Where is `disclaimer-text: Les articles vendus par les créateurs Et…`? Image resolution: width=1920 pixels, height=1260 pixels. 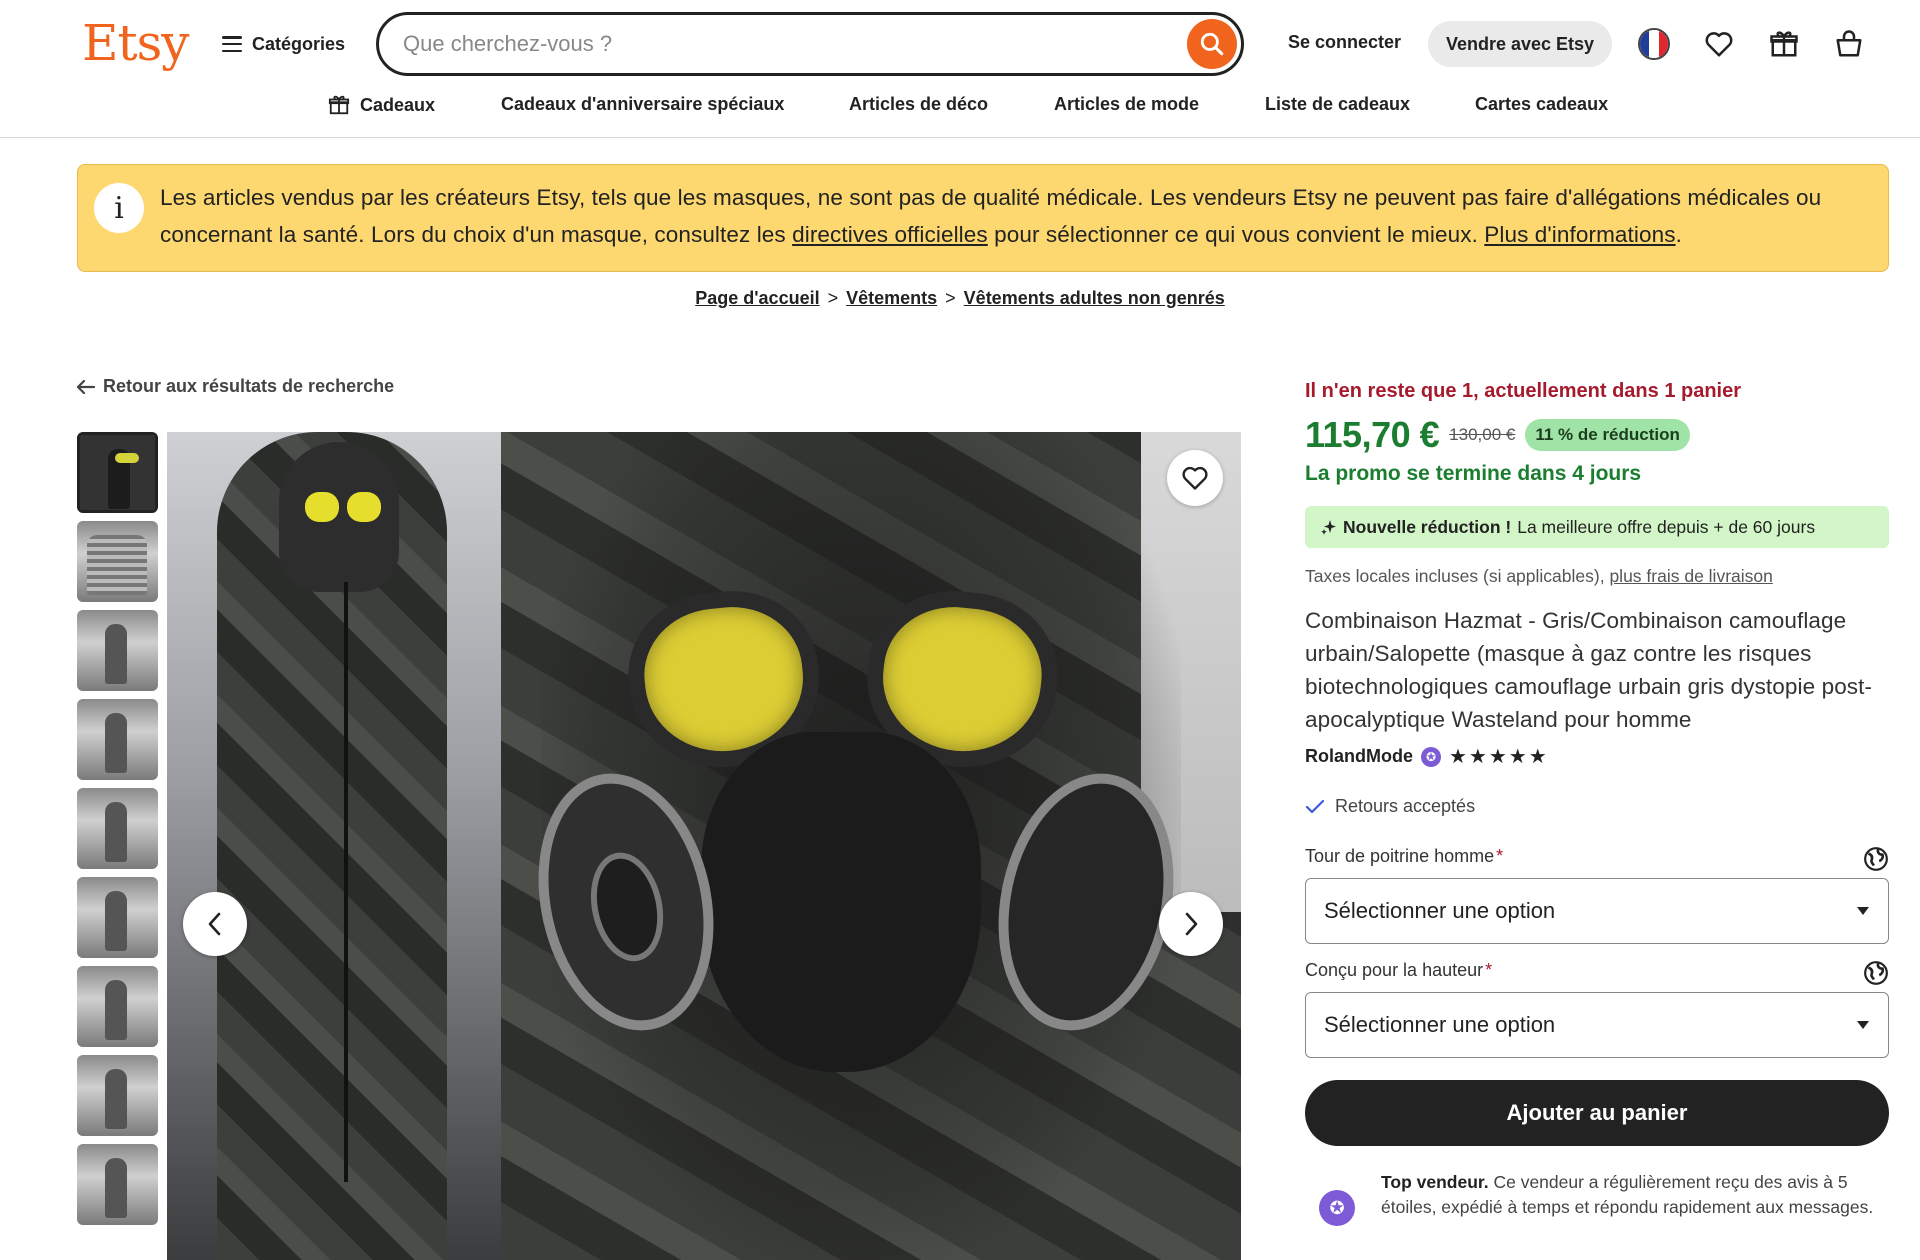 disclaimer-text: Les articles vendus par les créateurs Et… is located at coordinates (1015, 216).